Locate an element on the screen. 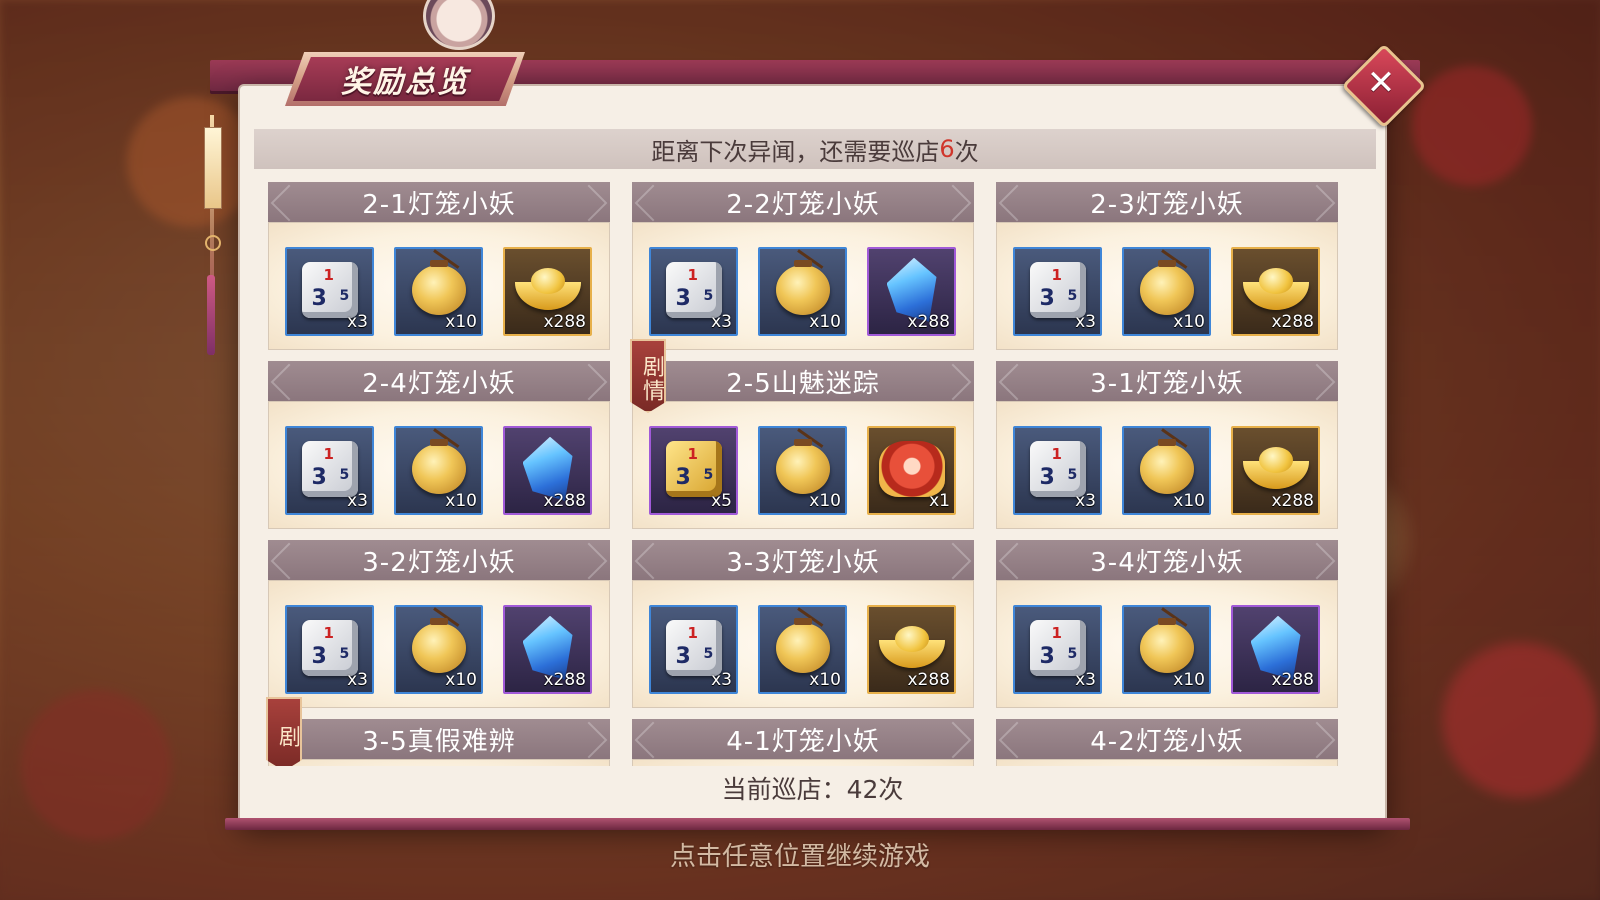 The image size is (1600, 900). stage-card: 3-4灯笼小妖 1 3 5 x3 x10 x288 is located at coordinates (1167, 625).